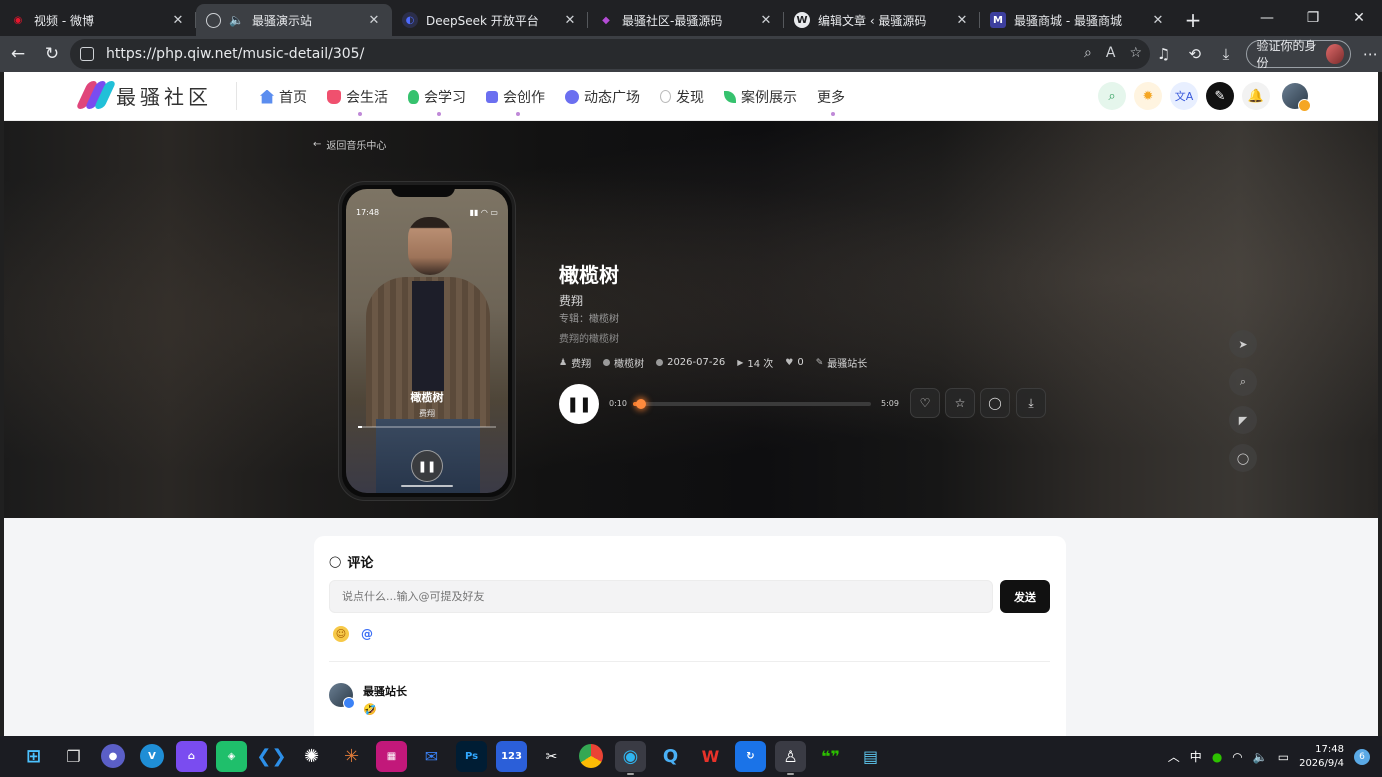 The height and width of the screenshot is (777, 1382). Describe the element at coordinates (1078, 20) in the screenshot. I see `browser-tab-mall: M 最骚商城 - 最骚商城 ✕` at that location.